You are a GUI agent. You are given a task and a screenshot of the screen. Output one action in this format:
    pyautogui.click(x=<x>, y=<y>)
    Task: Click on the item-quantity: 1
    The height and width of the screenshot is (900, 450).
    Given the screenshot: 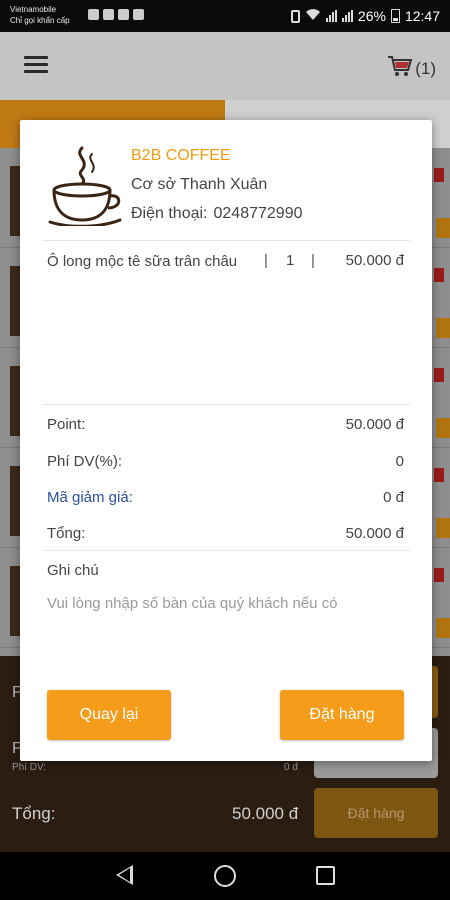 What is the action you would take?
    pyautogui.click(x=290, y=260)
    